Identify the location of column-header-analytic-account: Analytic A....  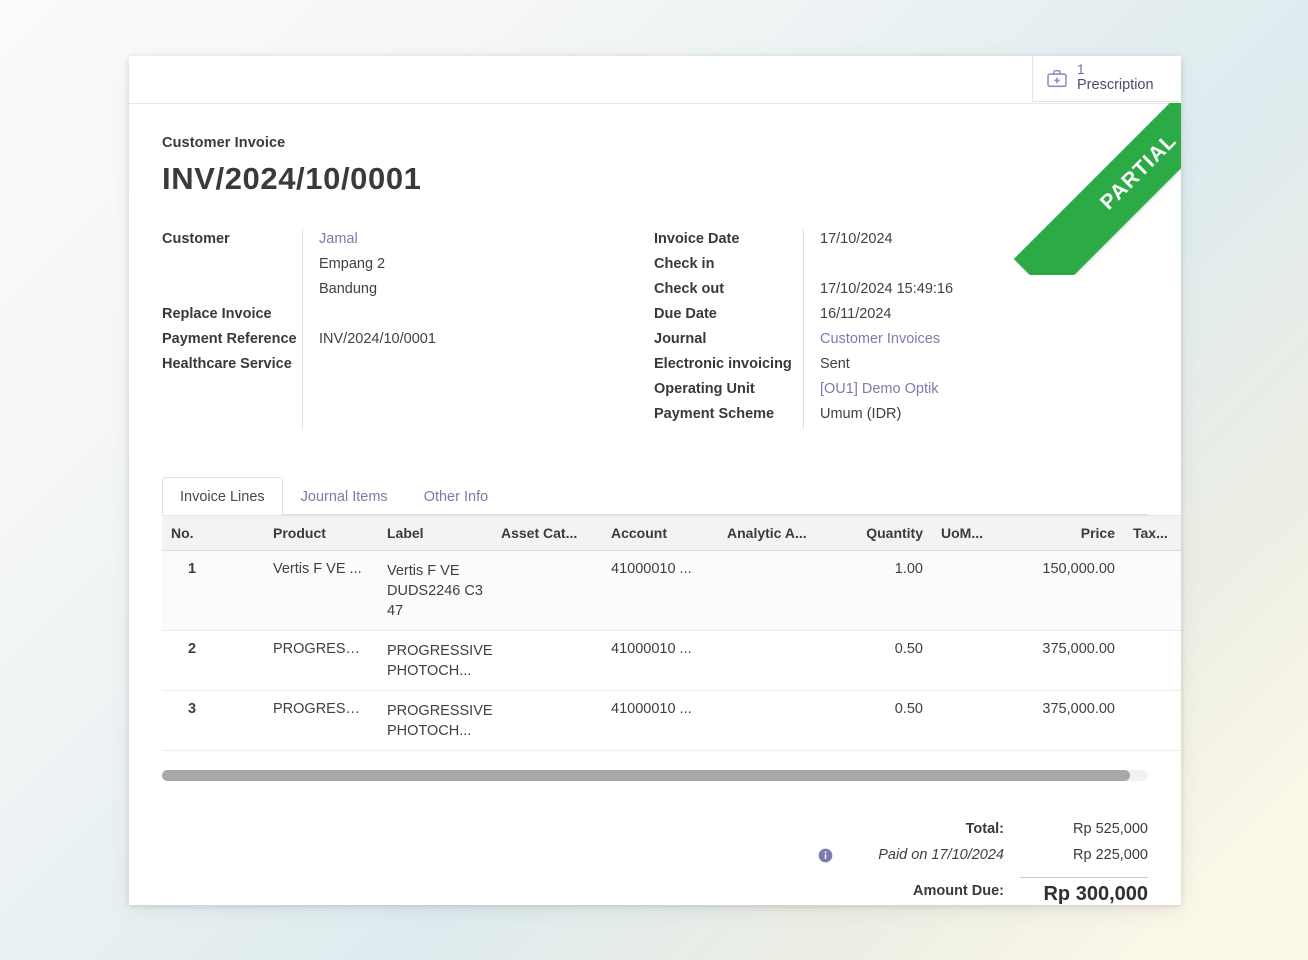
(776, 533).